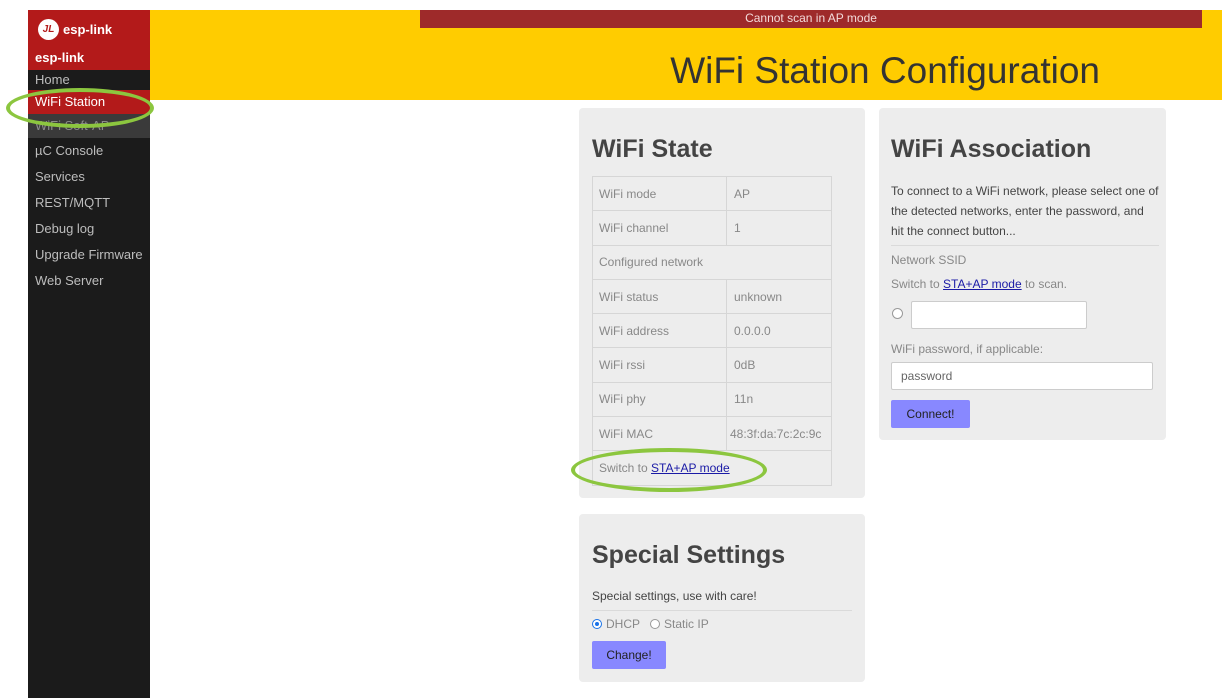 The height and width of the screenshot is (698, 1222). I want to click on menu-heading: esp-link, so click(89, 59).